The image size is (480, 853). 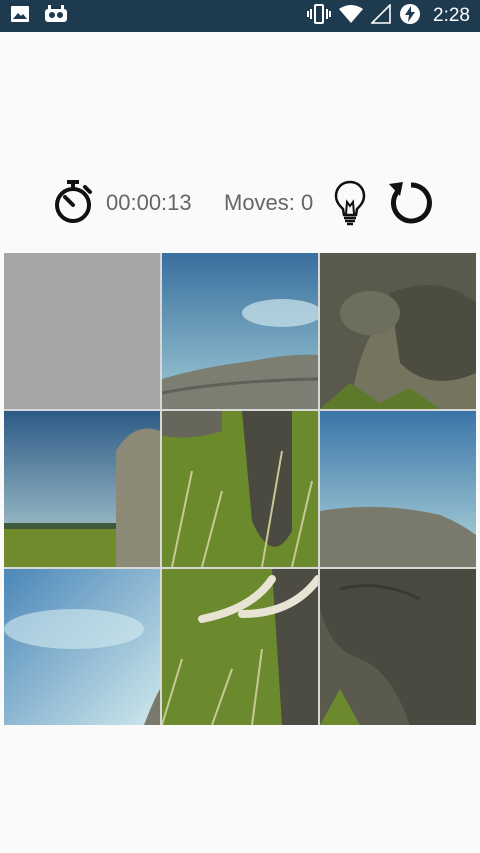 What do you see at coordinates (350, 203) in the screenshot?
I see `lightbulb-icon` at bounding box center [350, 203].